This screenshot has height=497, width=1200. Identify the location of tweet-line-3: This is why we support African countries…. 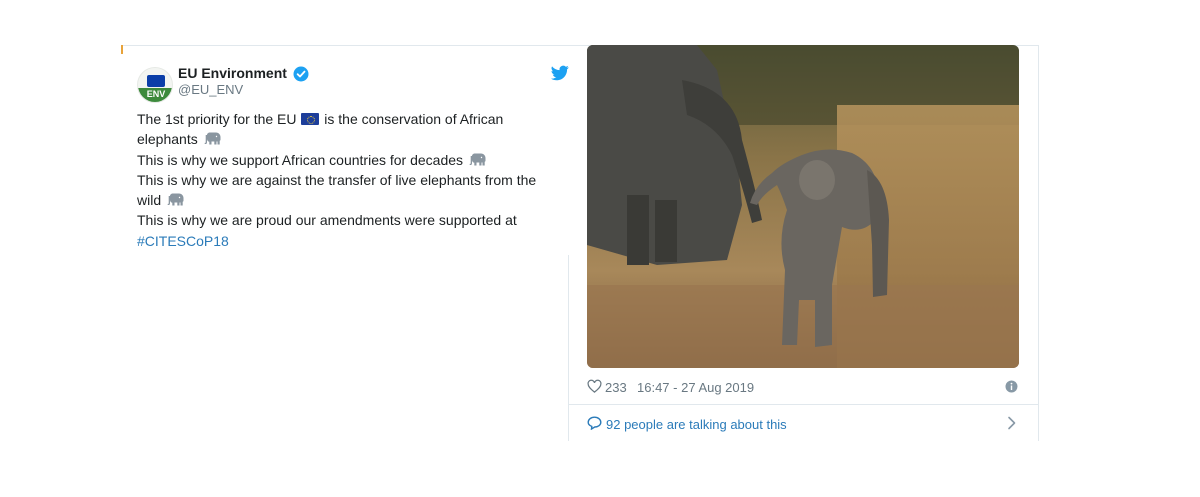
(347, 160).